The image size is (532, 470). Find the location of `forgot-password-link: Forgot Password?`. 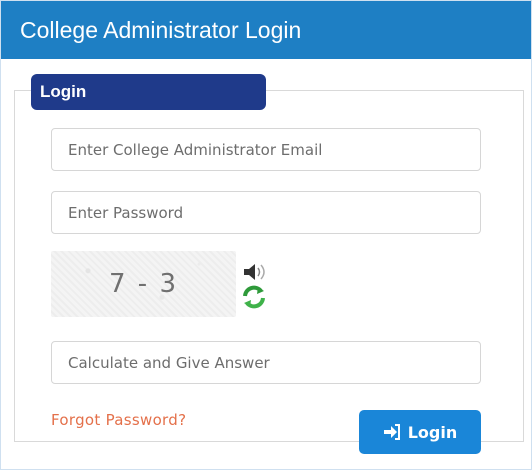

forgot-password-link: Forgot Password? is located at coordinates (118, 420).